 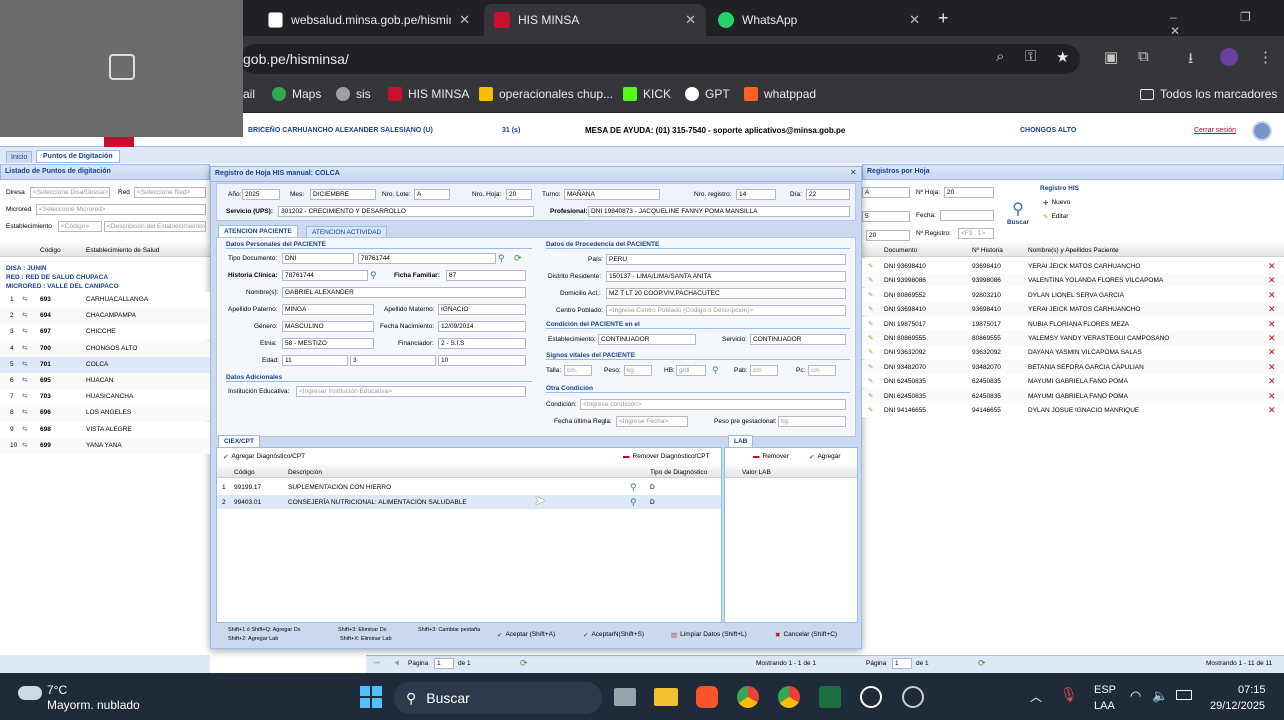 I want to click on add-dx-button: ✔ Agregar Diagnóstico/CPT, so click(x=264, y=456).